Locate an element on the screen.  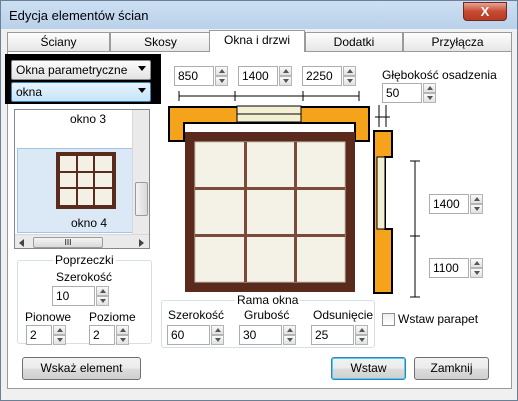
dim-right-spinner is located at coordinates (349, 76).